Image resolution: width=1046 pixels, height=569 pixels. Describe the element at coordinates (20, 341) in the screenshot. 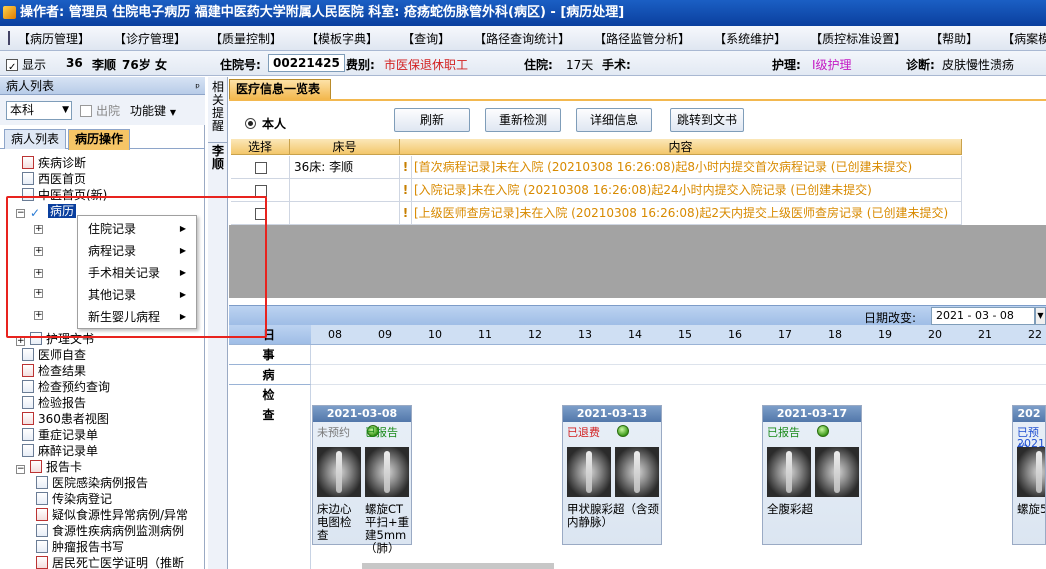

I see `expand-icon: +` at that location.